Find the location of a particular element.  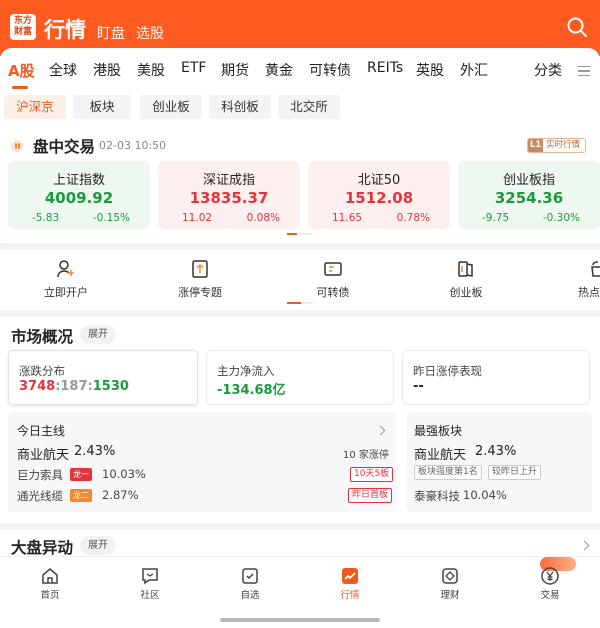

nav-quotes: 行情 is located at coordinates (350, 583).